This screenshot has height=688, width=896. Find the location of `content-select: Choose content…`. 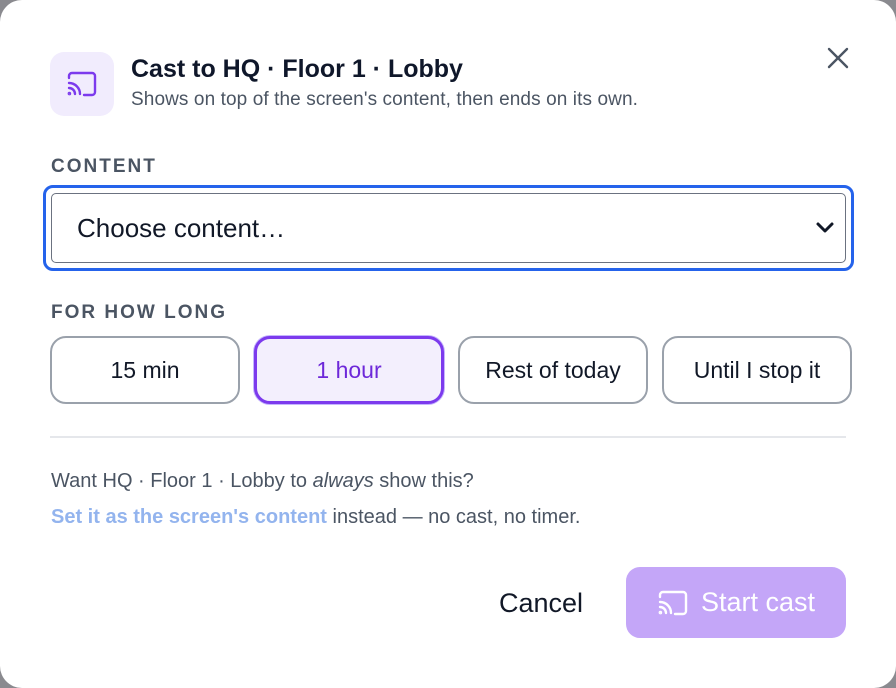

content-select: Choose content… is located at coordinates (448, 228).